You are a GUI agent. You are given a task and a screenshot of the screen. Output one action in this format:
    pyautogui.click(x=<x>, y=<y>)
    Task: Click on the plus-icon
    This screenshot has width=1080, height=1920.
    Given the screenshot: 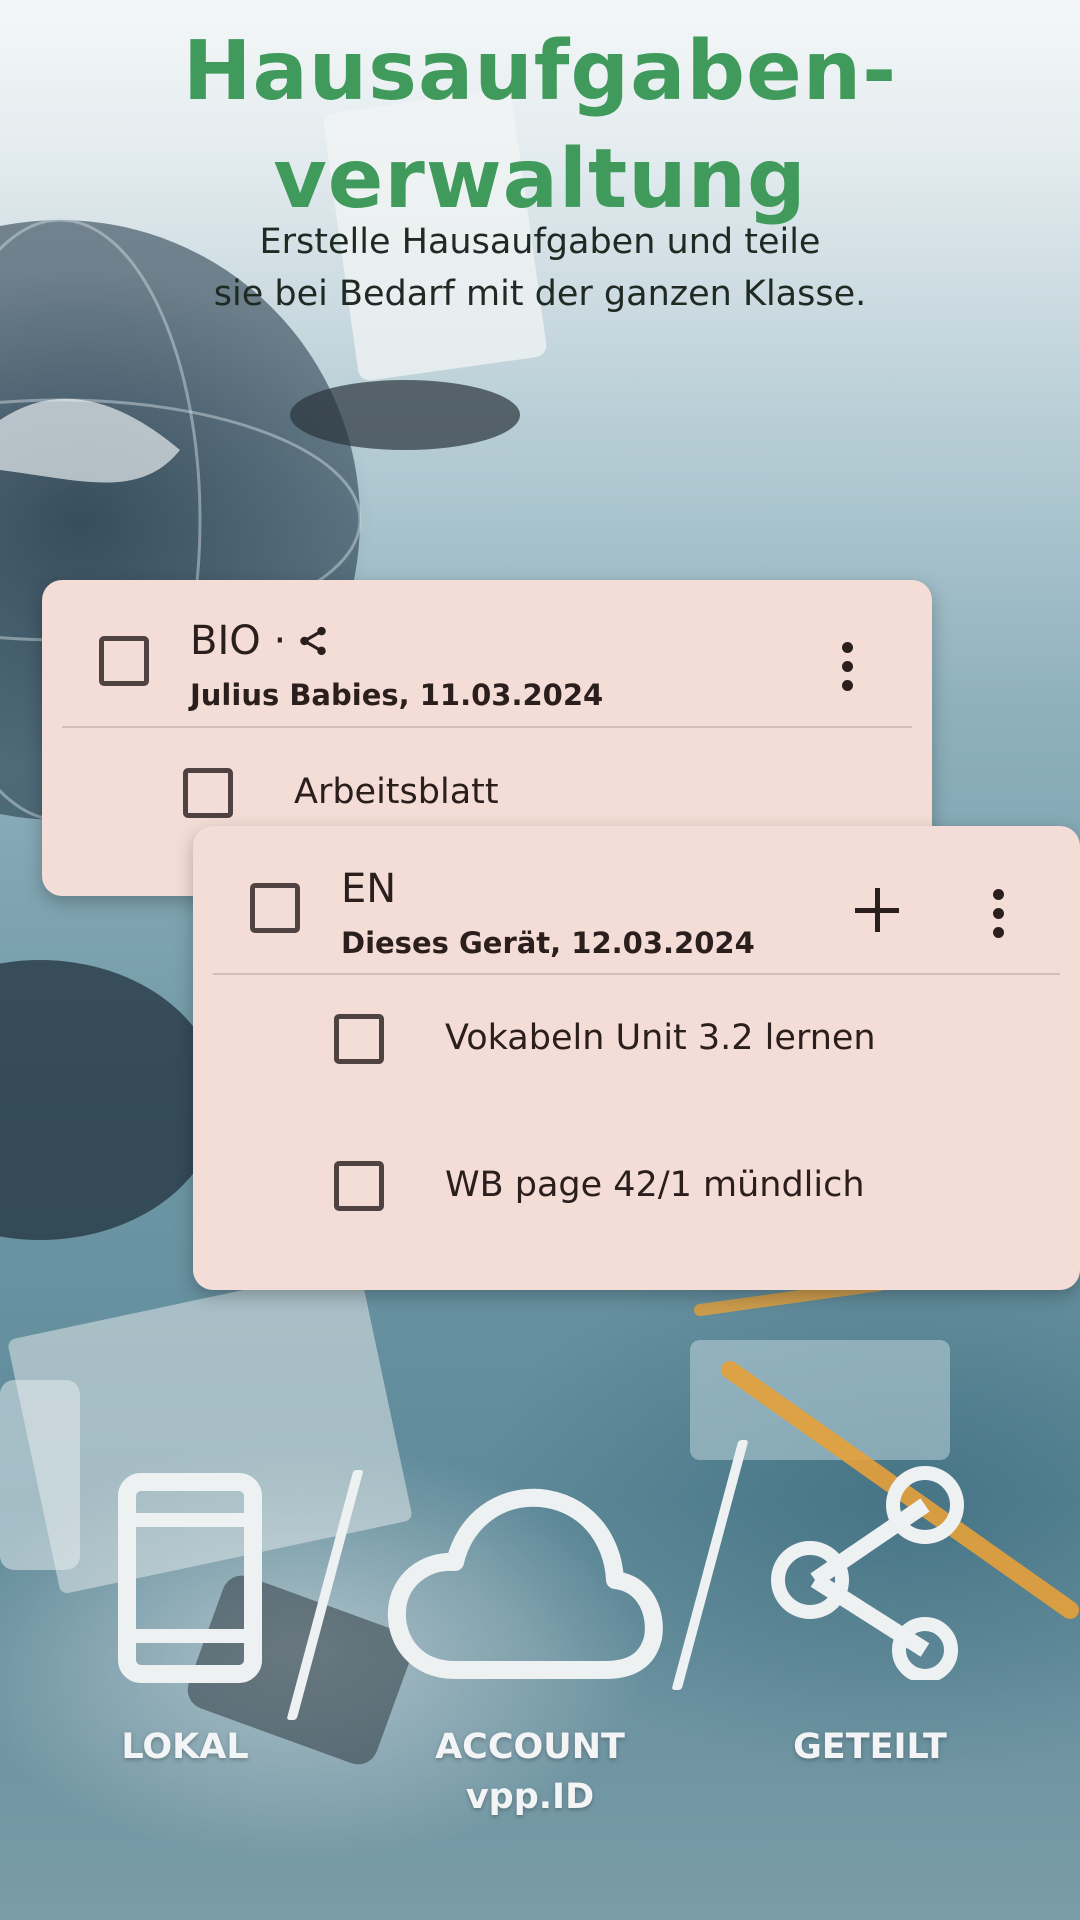 What is the action you would take?
    pyautogui.click(x=877, y=910)
    